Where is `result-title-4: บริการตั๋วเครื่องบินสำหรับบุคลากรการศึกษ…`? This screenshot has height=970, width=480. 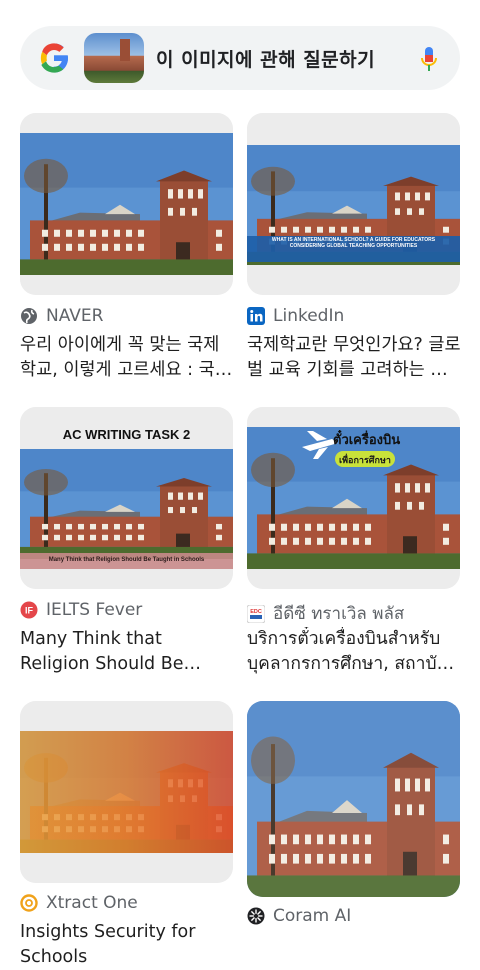 result-title-4: บริการตั๋วเครื่องบินสำหรับบุคลากรการศึกษ… is located at coordinates (354, 652).